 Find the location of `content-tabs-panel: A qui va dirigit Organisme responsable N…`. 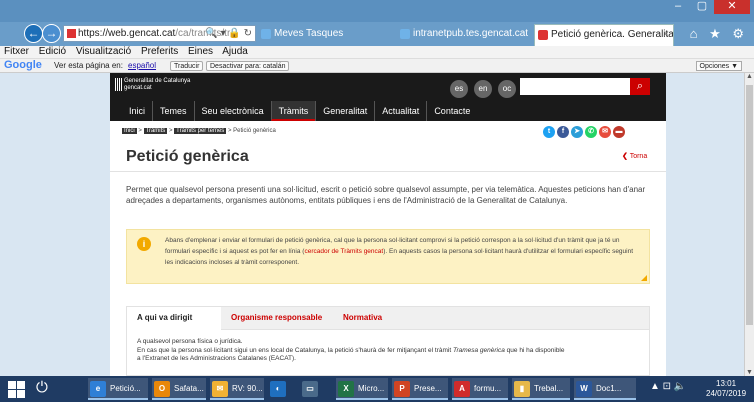

content-tabs-panel: A qui va dirigit Organisme responsable N… is located at coordinates (388, 341).